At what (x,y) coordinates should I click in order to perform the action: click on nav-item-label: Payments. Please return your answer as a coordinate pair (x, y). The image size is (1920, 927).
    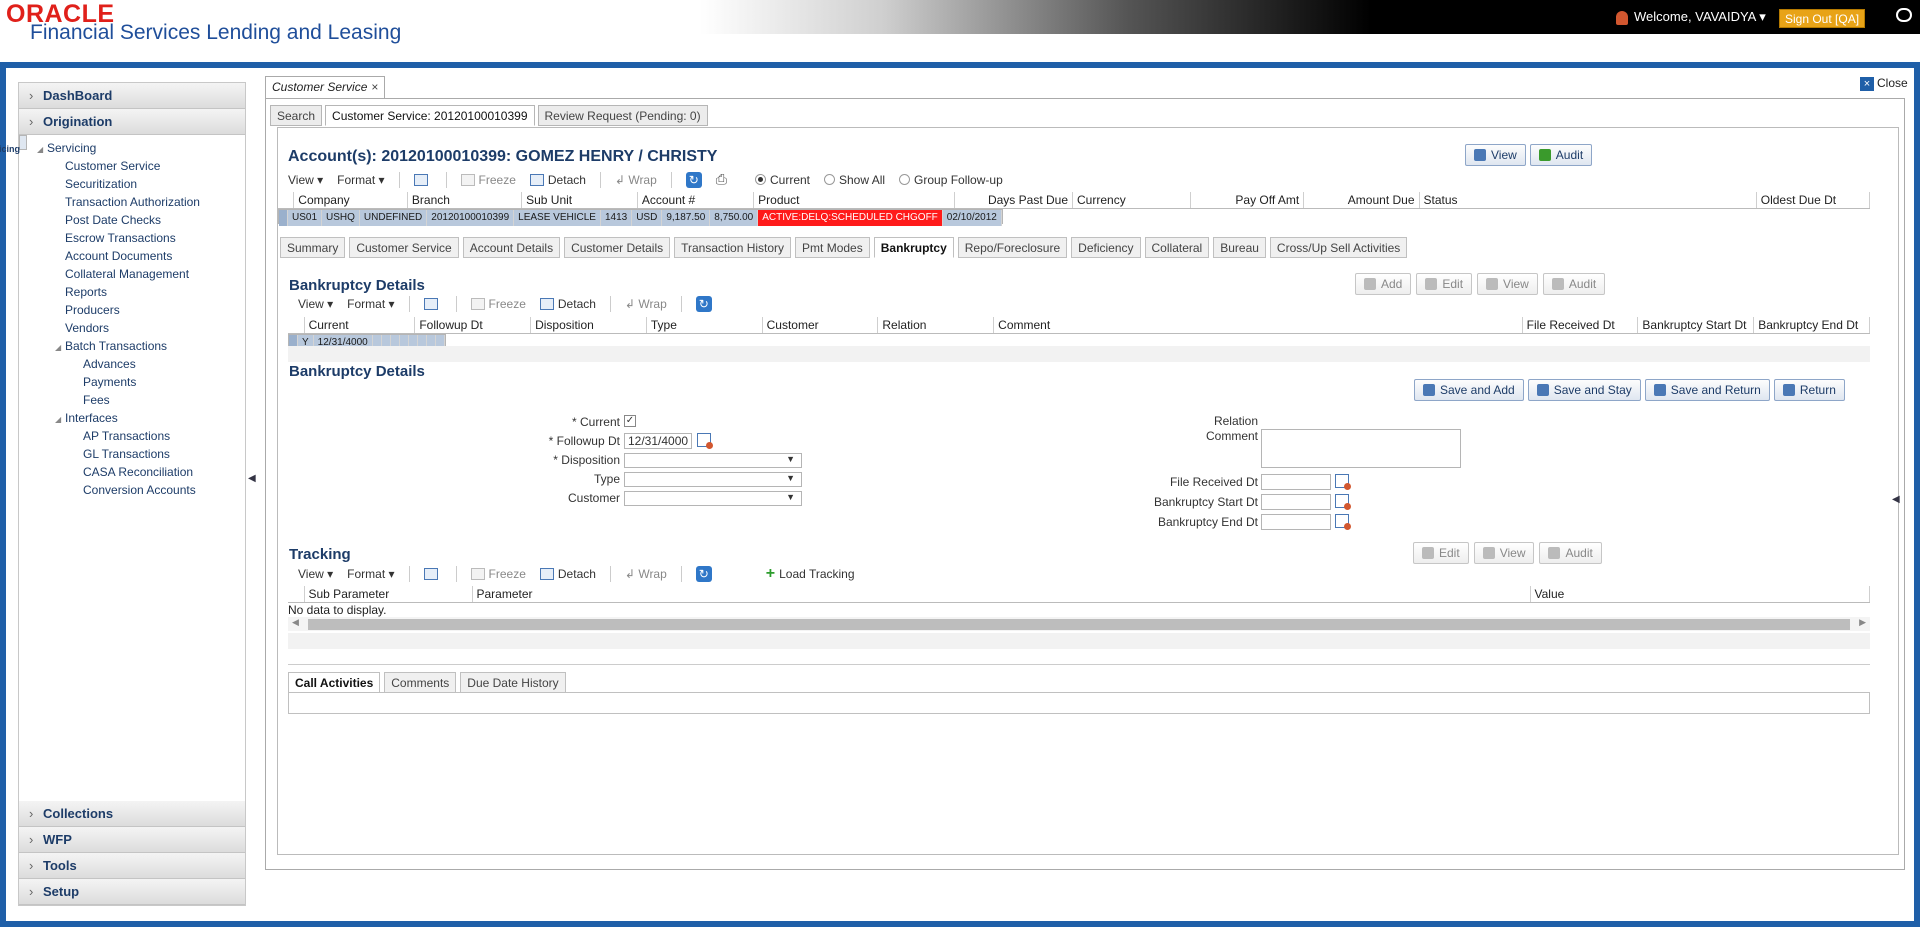
    Looking at the image, I should click on (110, 382).